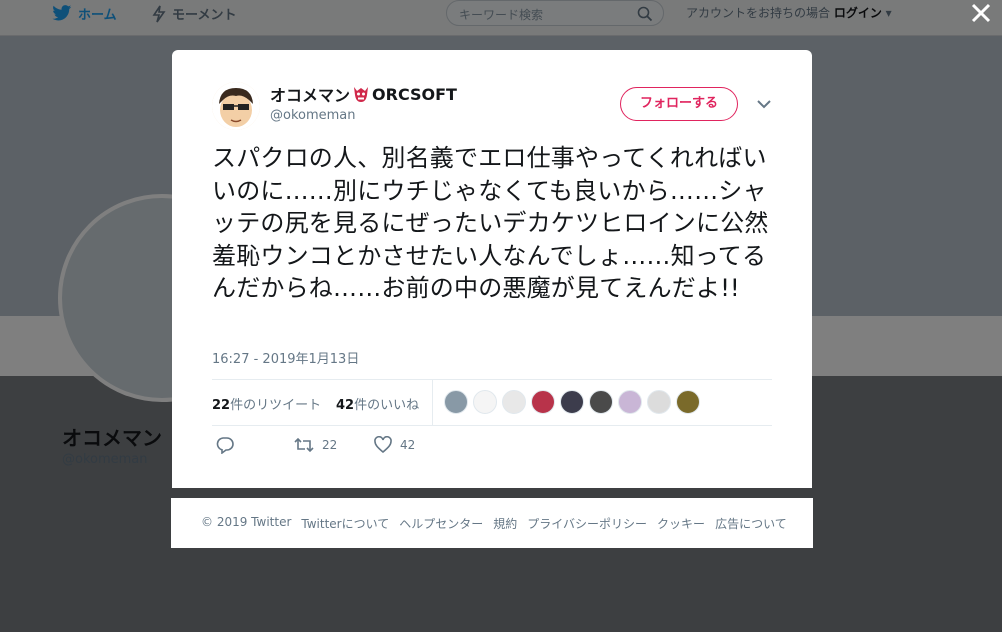 The width and height of the screenshot is (1002, 632). I want to click on like-stat: 42件のいいね, so click(377, 403).